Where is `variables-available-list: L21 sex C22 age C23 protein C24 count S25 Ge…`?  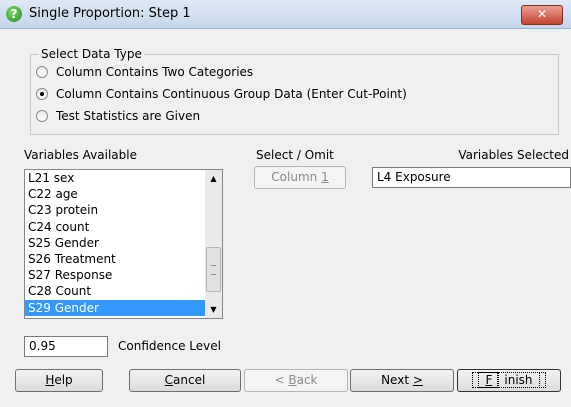
variables-available-list: L21 sex C22 age C23 protein C24 count S25 Ge… is located at coordinates (123, 244).